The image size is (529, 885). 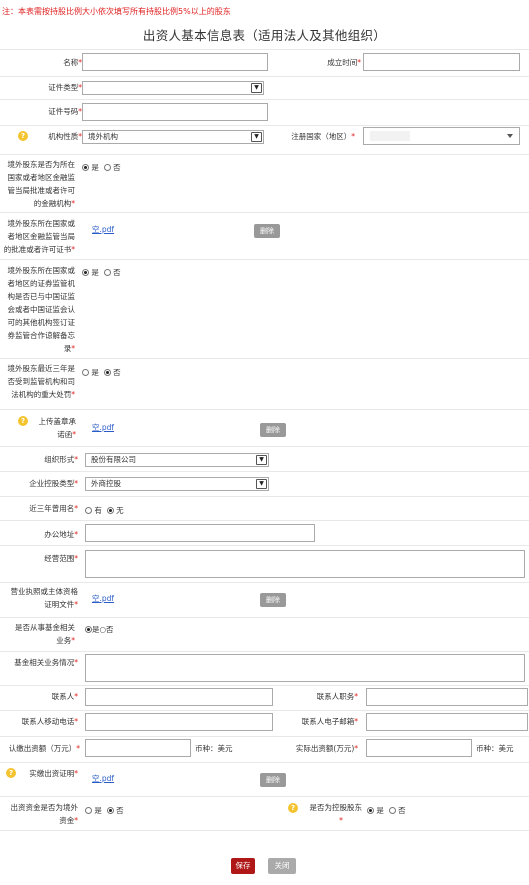 What do you see at coordinates (179, 697) in the screenshot?
I see `contact-input` at bounding box center [179, 697].